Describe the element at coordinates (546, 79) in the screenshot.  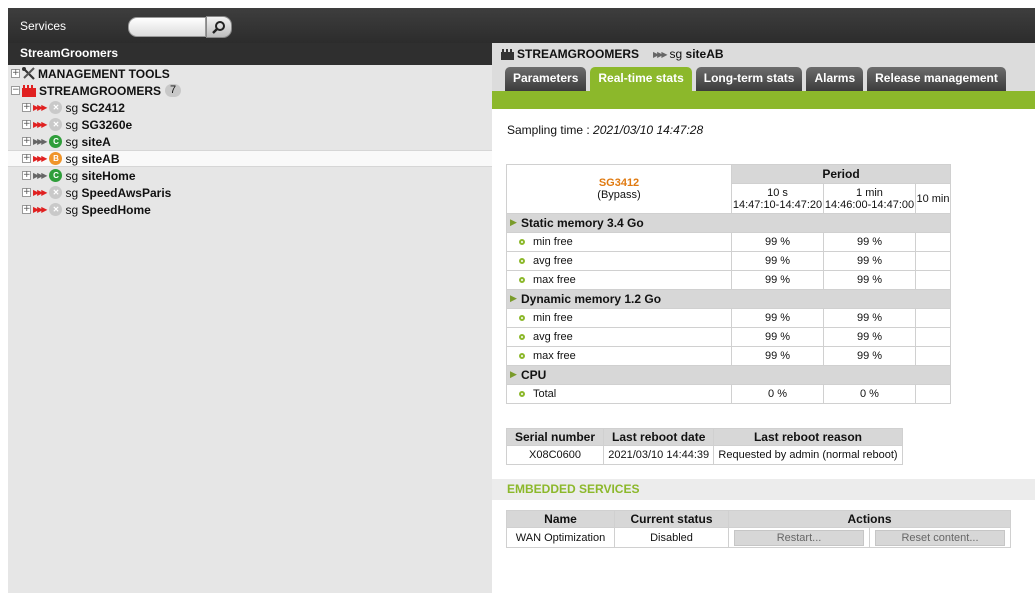
I see `tab-parameters: Parameters` at that location.